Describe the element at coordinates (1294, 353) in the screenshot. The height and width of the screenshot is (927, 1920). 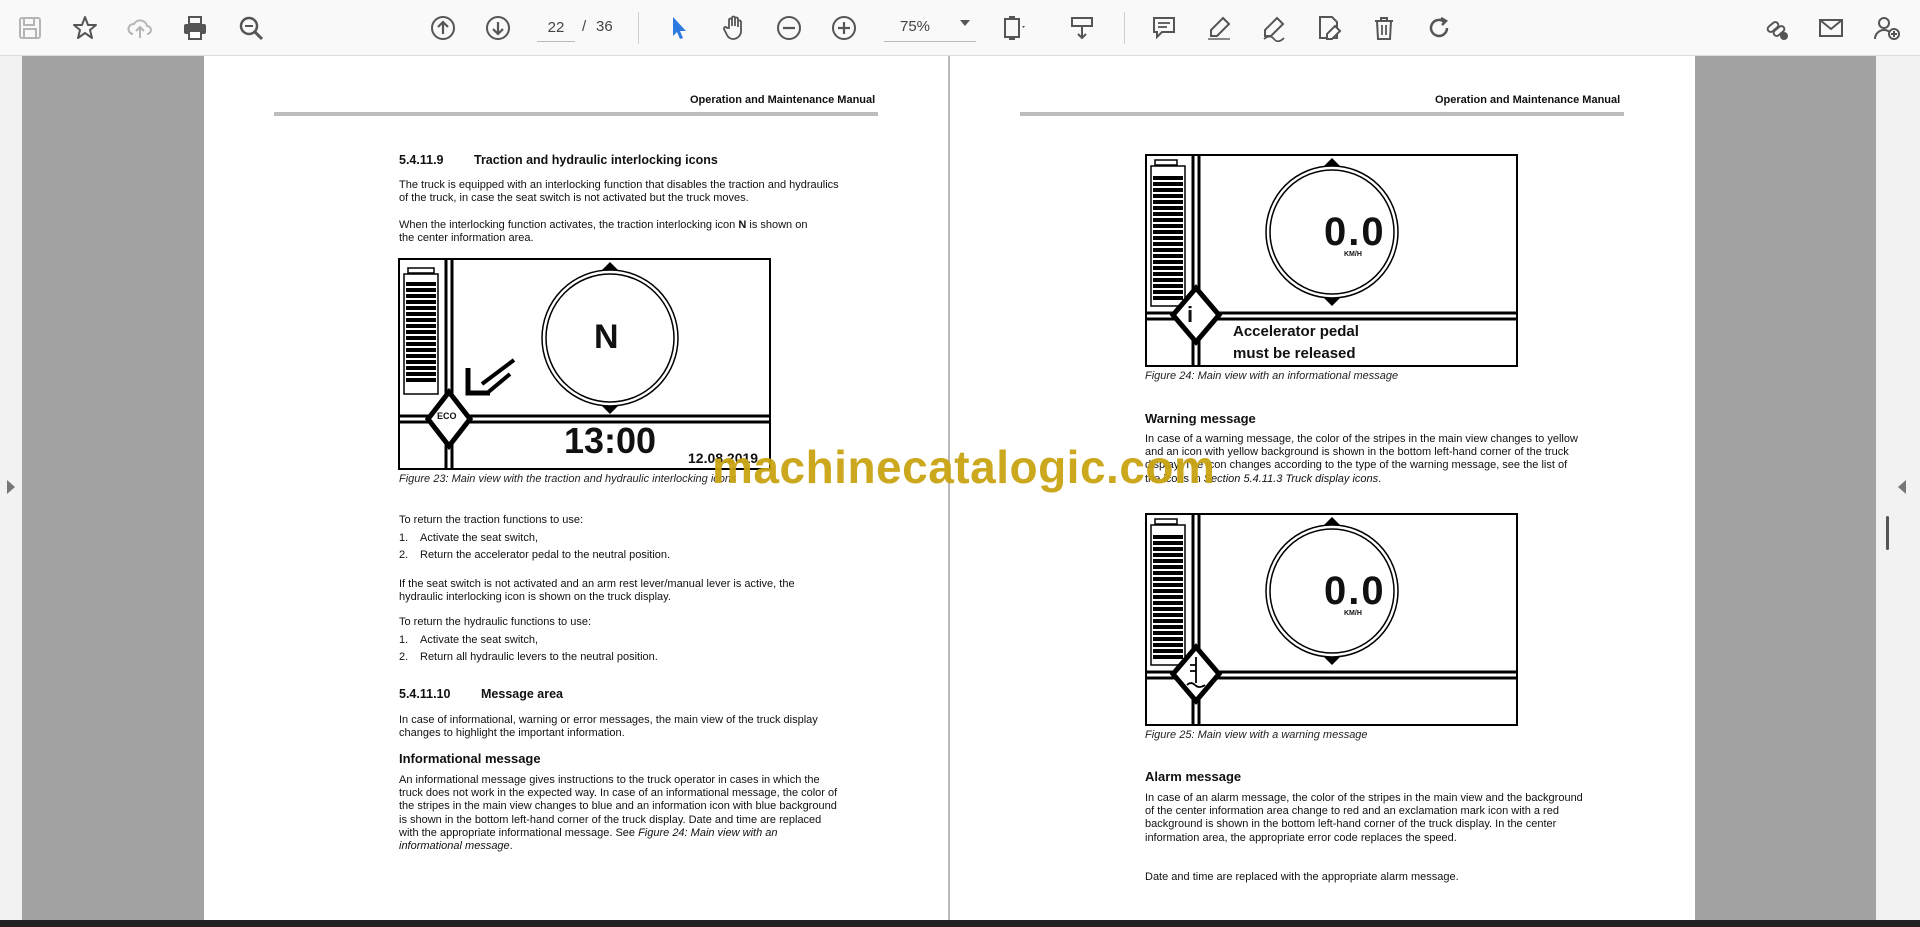
I see `info-message-line2: must be released` at that location.